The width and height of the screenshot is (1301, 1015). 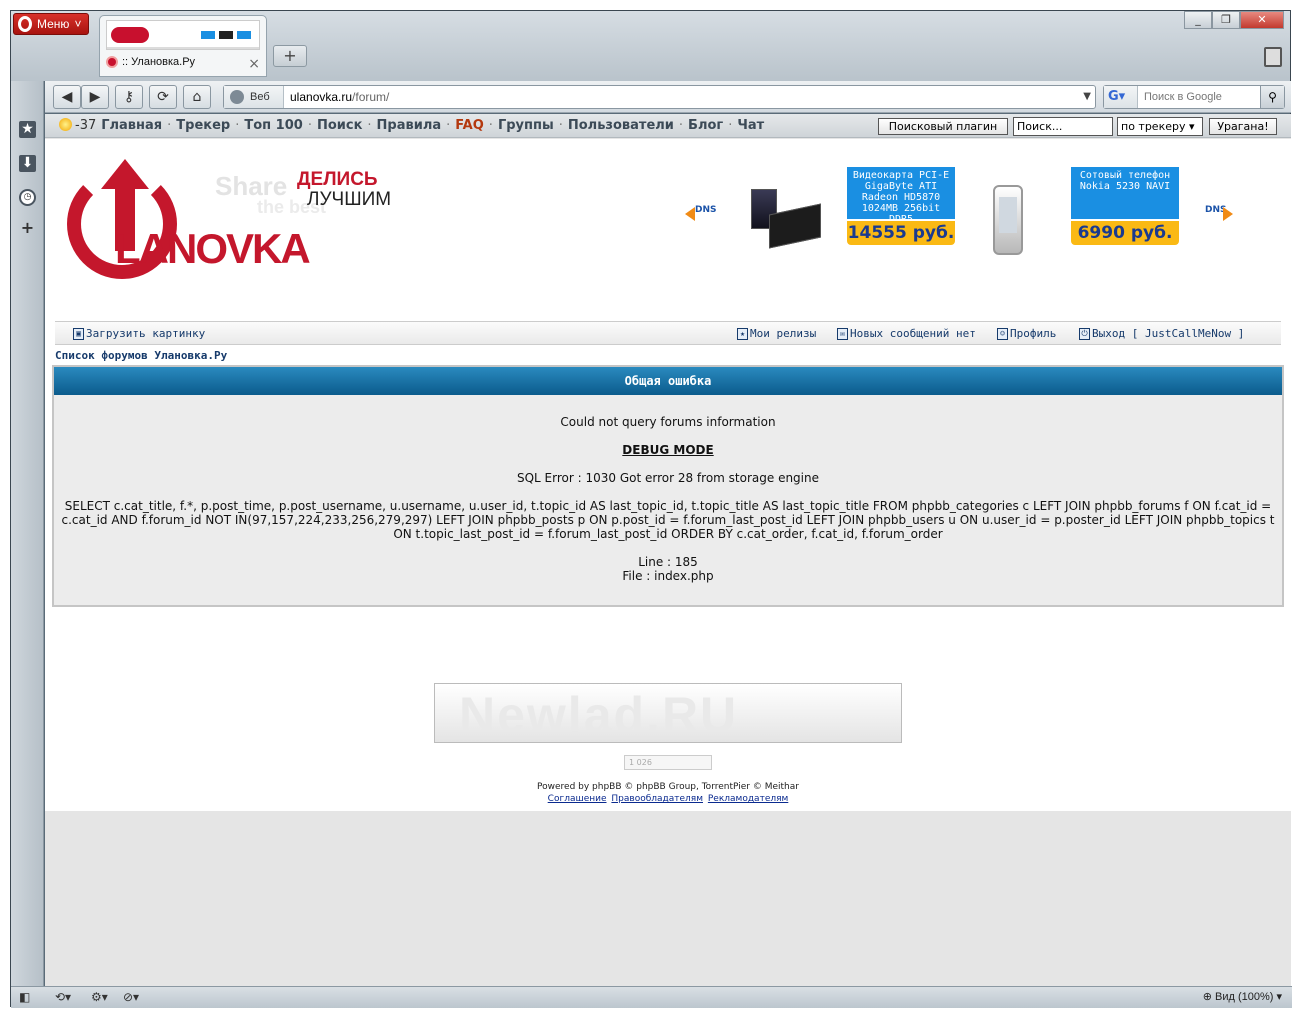 I want to click on site-logo: Share the best ДЕЛИСЬ ЛУЧШИМ LANOVKA, so click(x=232, y=223).